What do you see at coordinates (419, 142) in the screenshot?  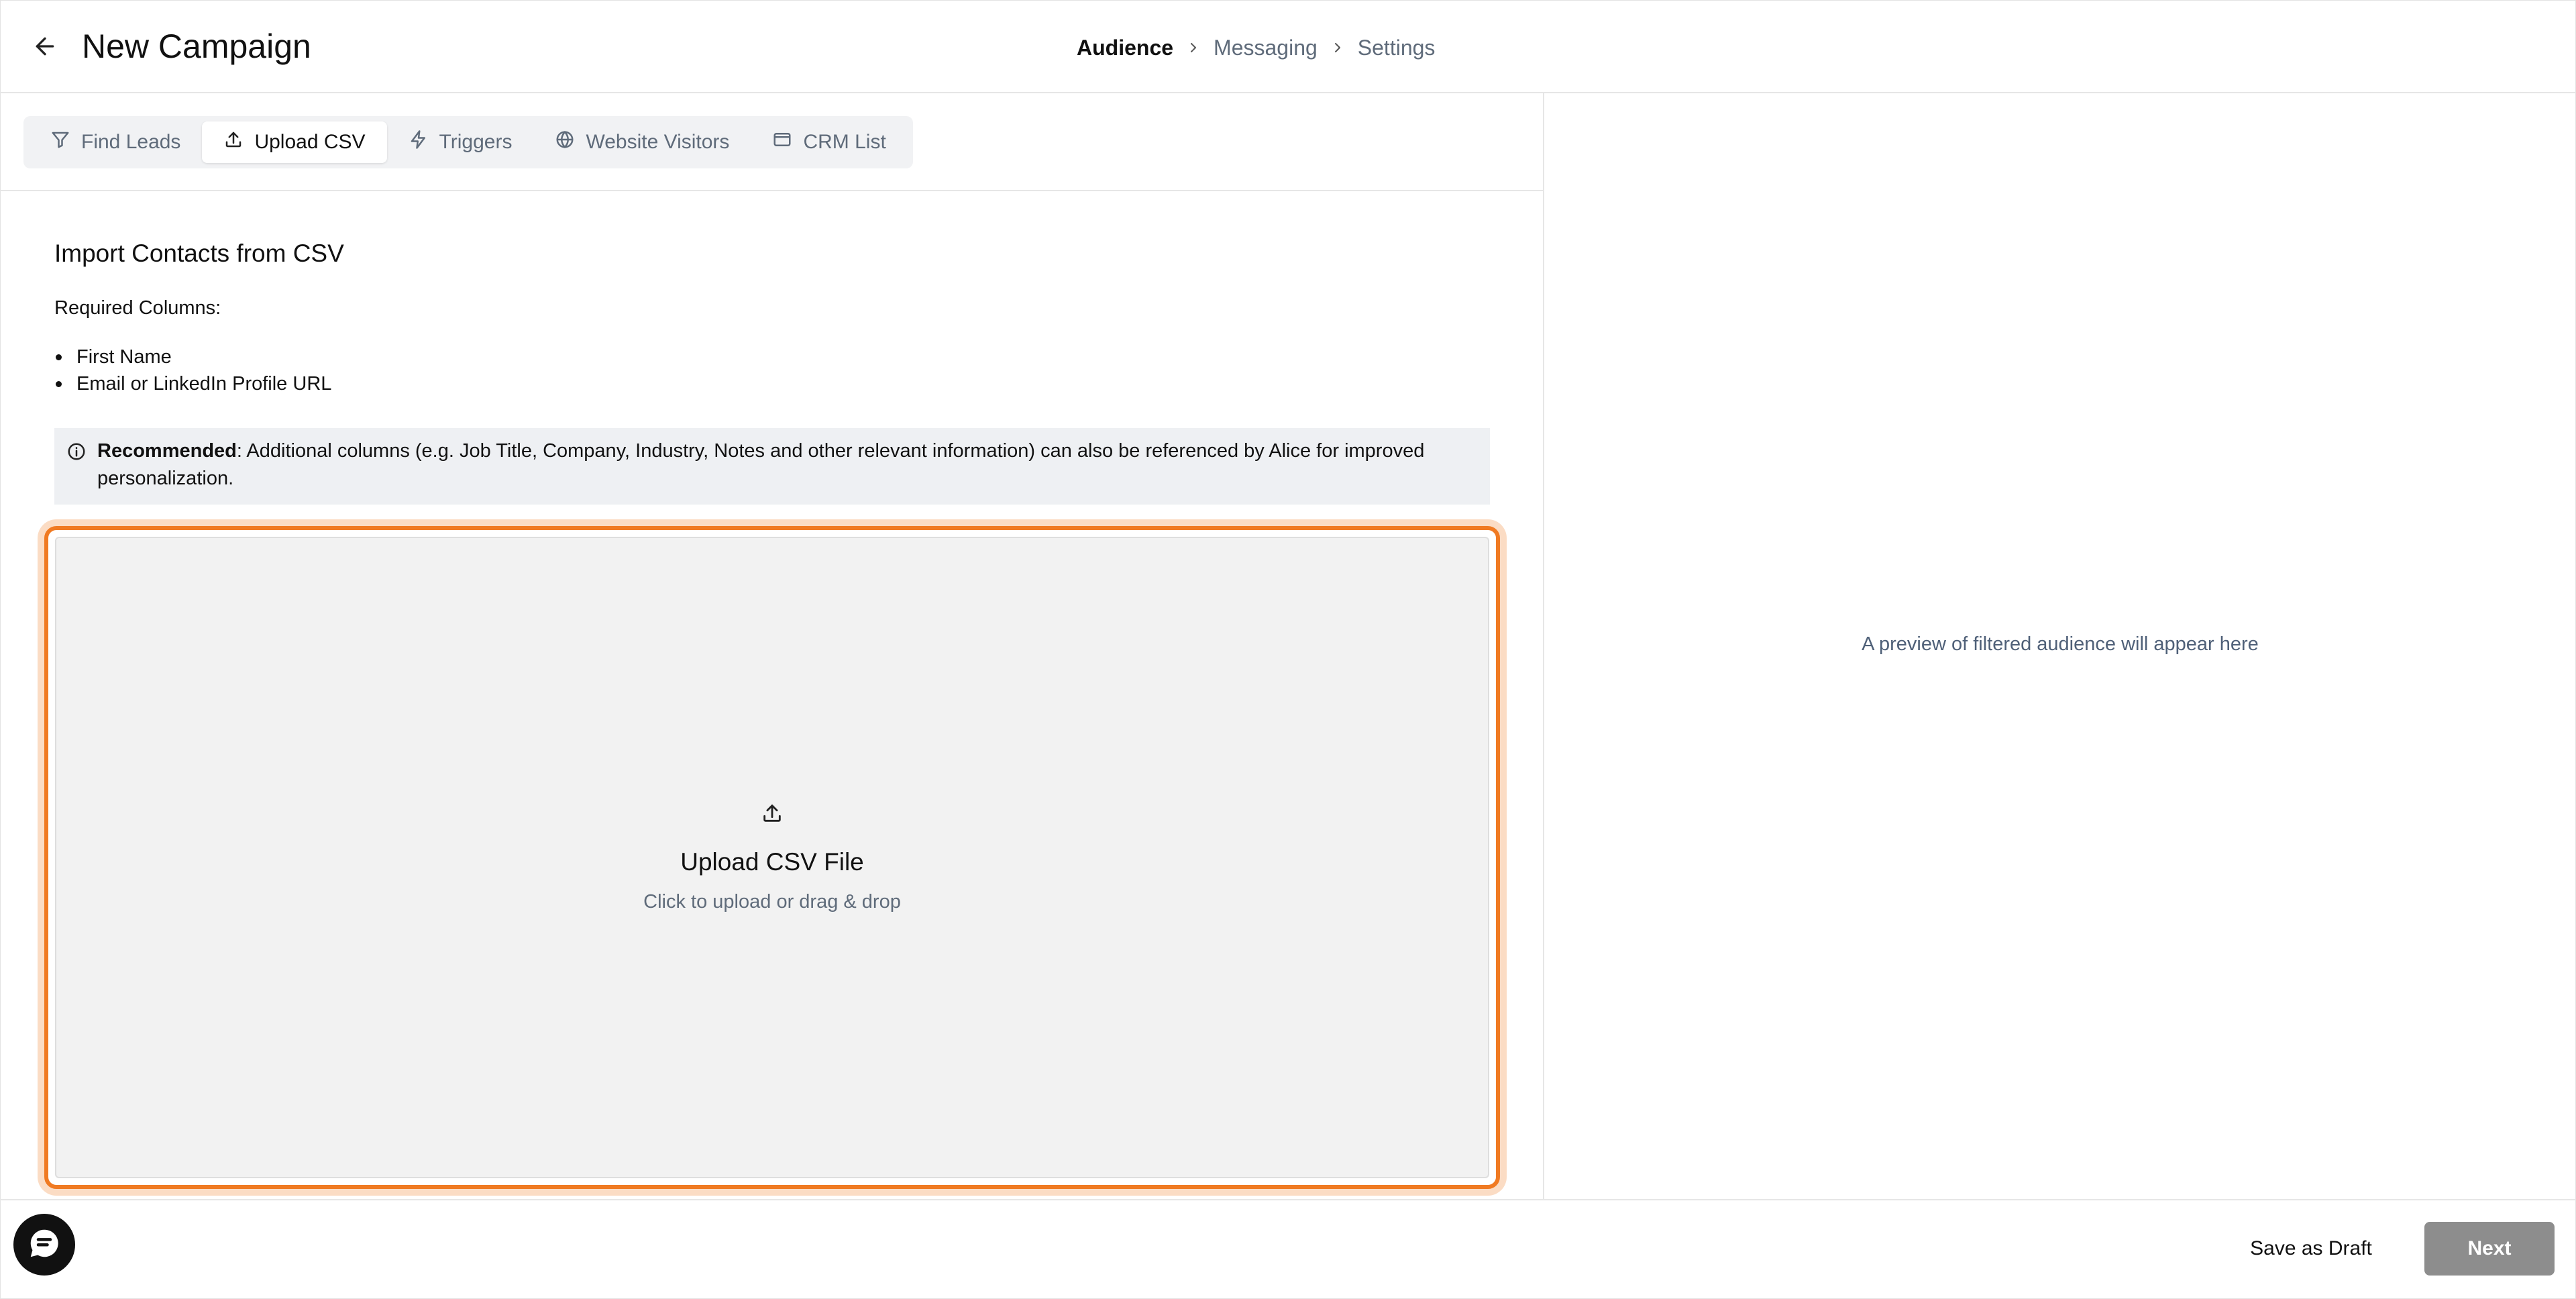 I see `lightning-icon` at bounding box center [419, 142].